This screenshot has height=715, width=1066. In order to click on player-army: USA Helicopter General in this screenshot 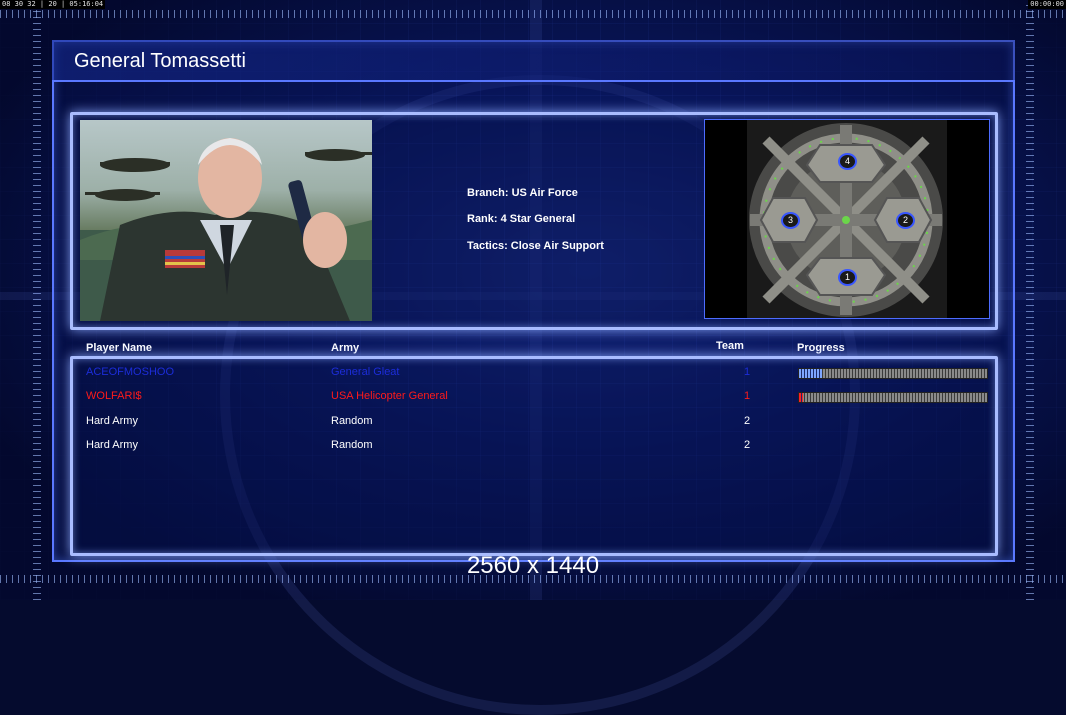, I will do `click(389, 396)`.